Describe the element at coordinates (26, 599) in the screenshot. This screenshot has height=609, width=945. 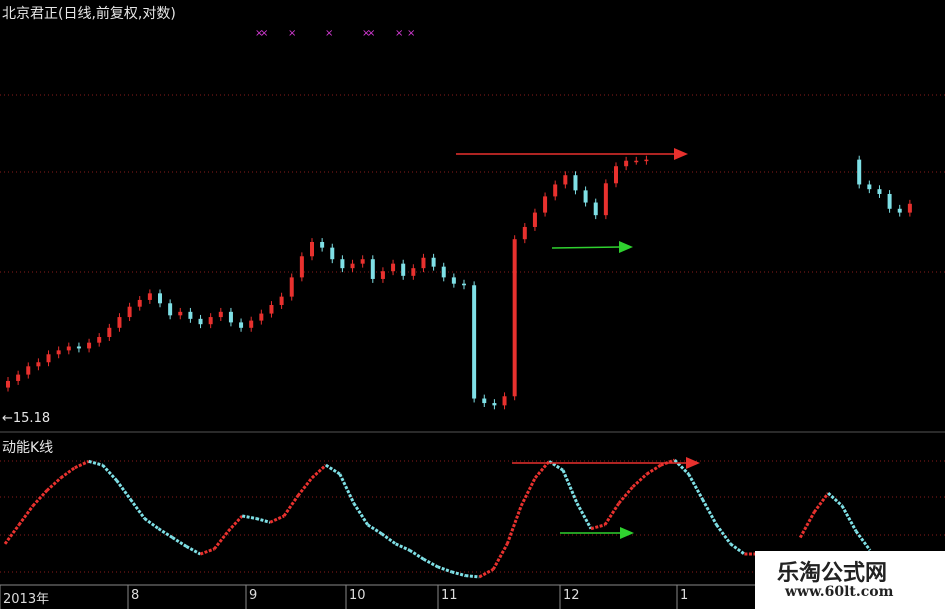
I see `x-tick-label: 2013年` at that location.